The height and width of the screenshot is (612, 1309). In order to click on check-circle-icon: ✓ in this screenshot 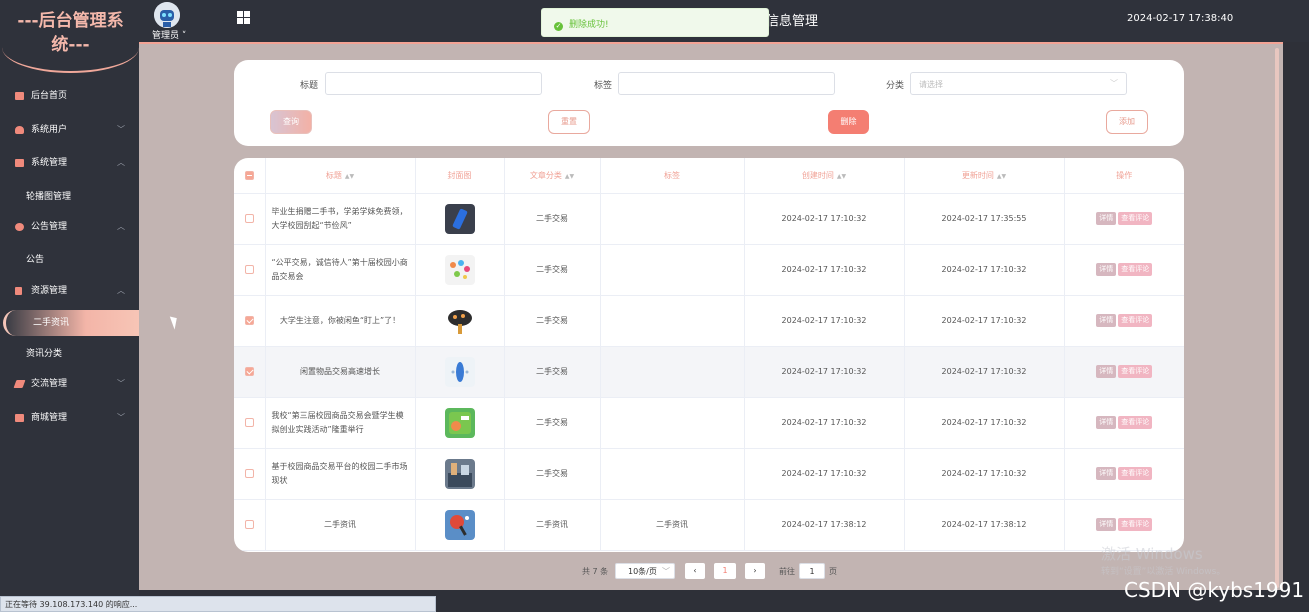, I will do `click(558, 26)`.